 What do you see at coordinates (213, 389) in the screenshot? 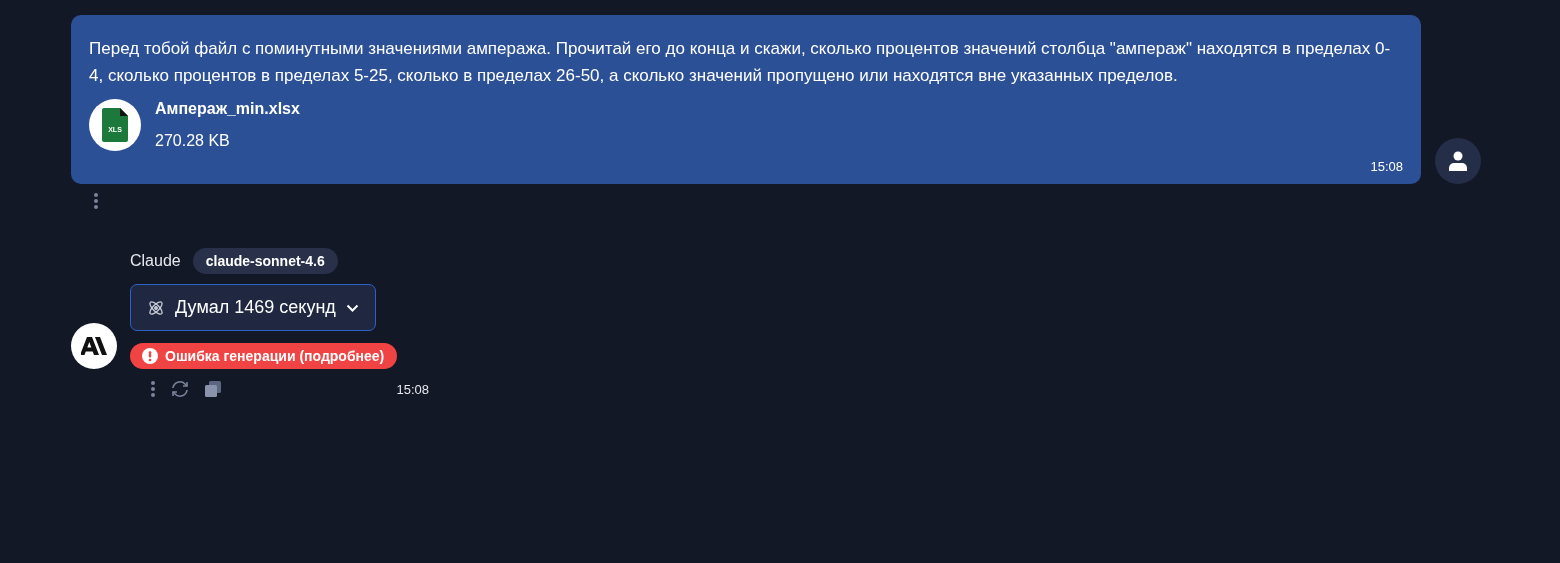
I see `copy-icon` at bounding box center [213, 389].